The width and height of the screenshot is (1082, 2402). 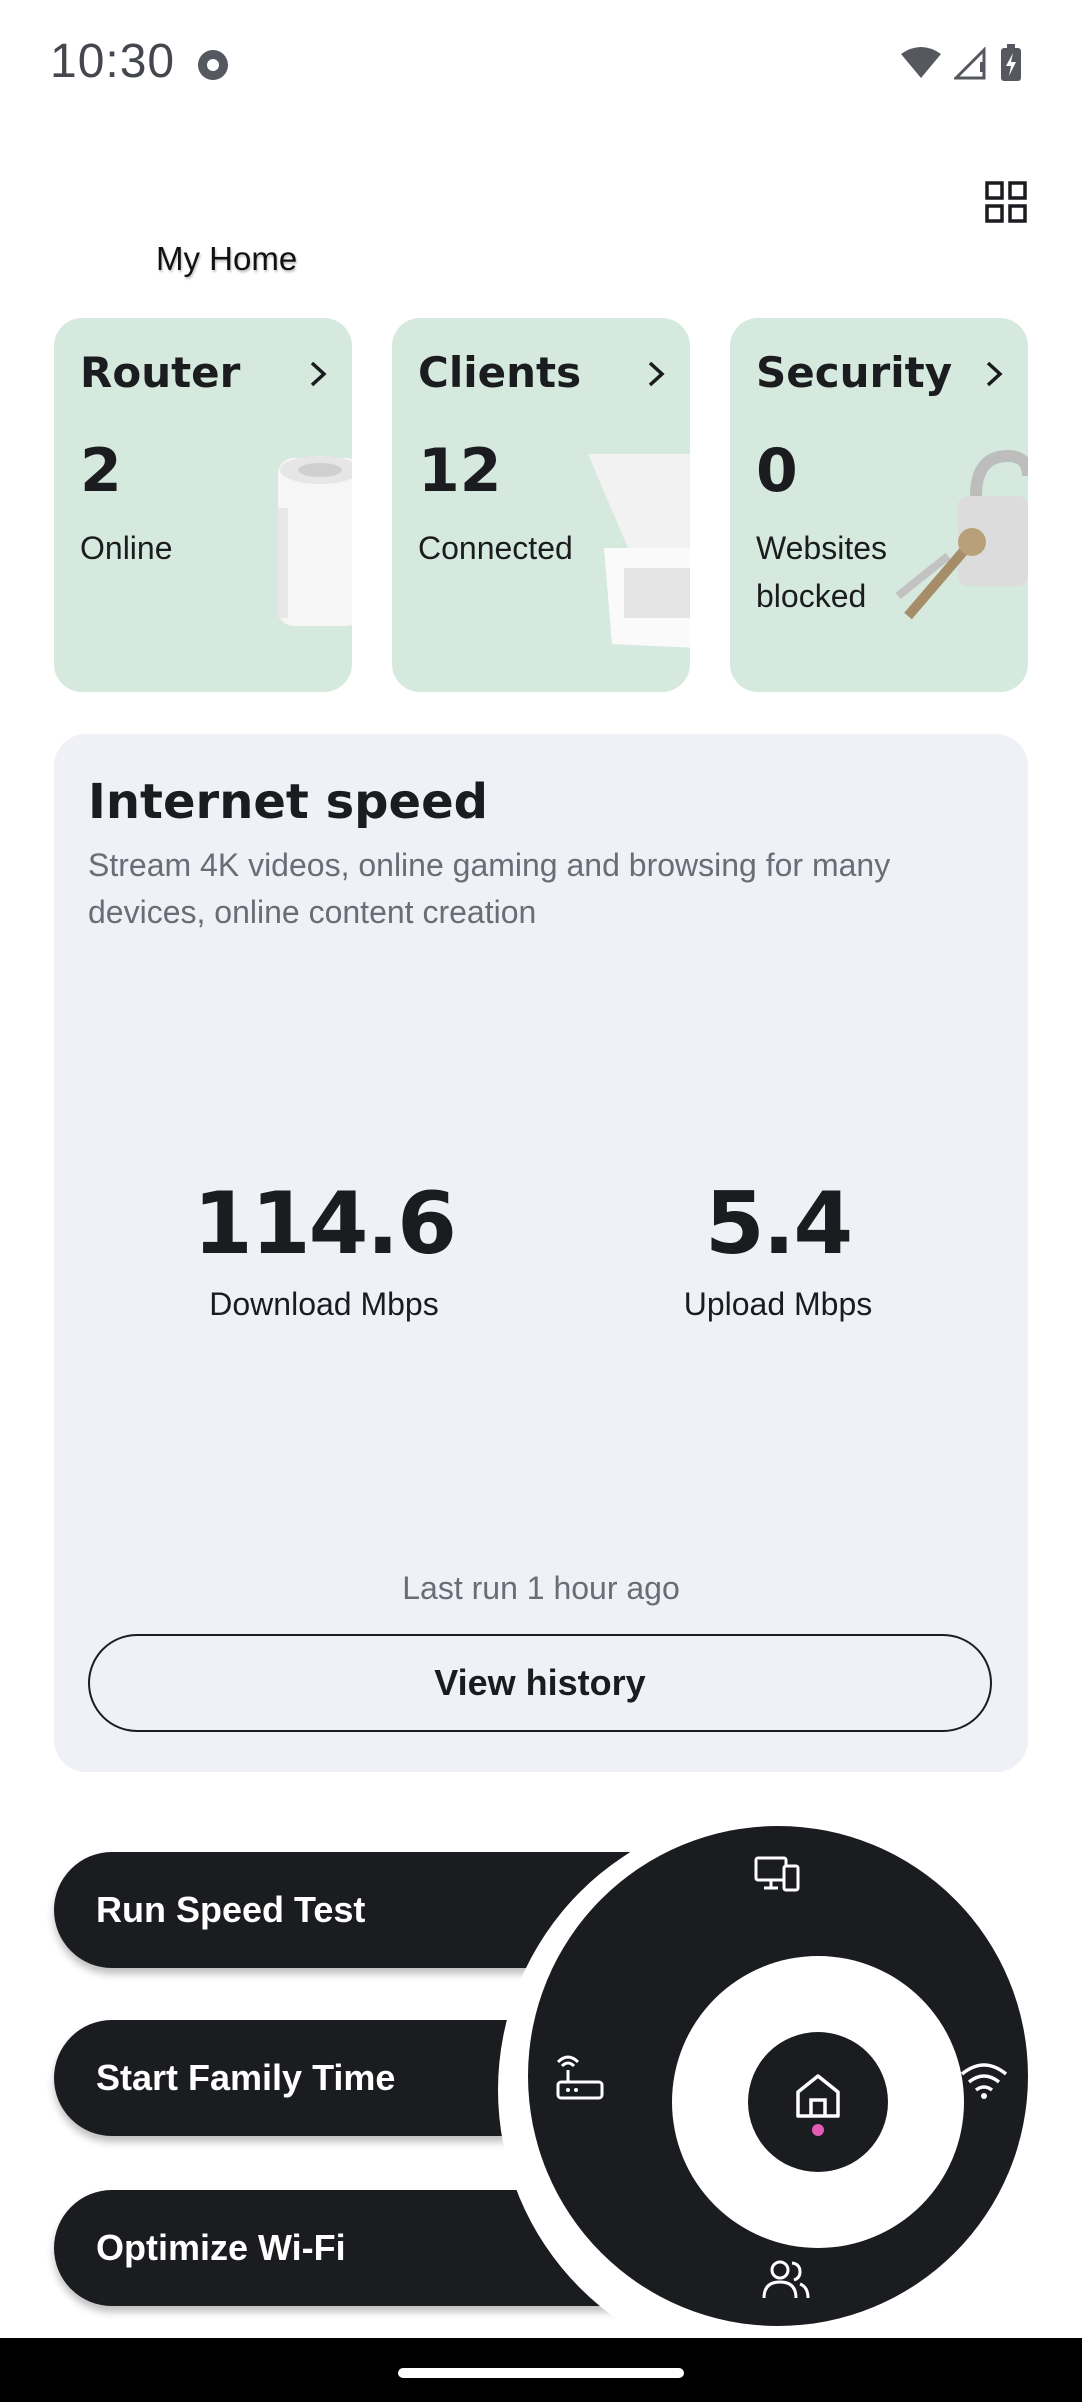 I want to click on card-label: Online, so click(x=126, y=548).